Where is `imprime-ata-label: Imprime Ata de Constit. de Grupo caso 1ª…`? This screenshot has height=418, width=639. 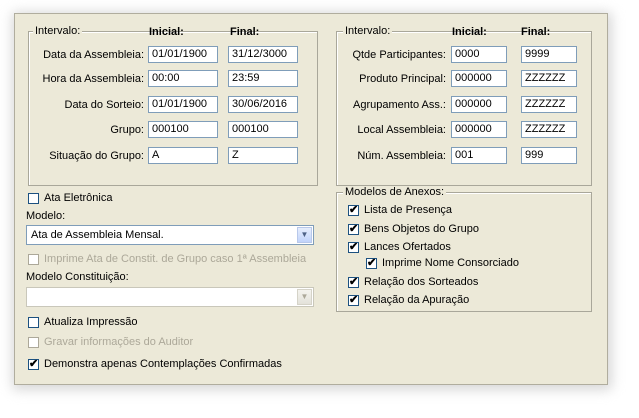 imprime-ata-label: Imprime Ata de Constit. de Grupo caso 1ª… is located at coordinates (175, 259).